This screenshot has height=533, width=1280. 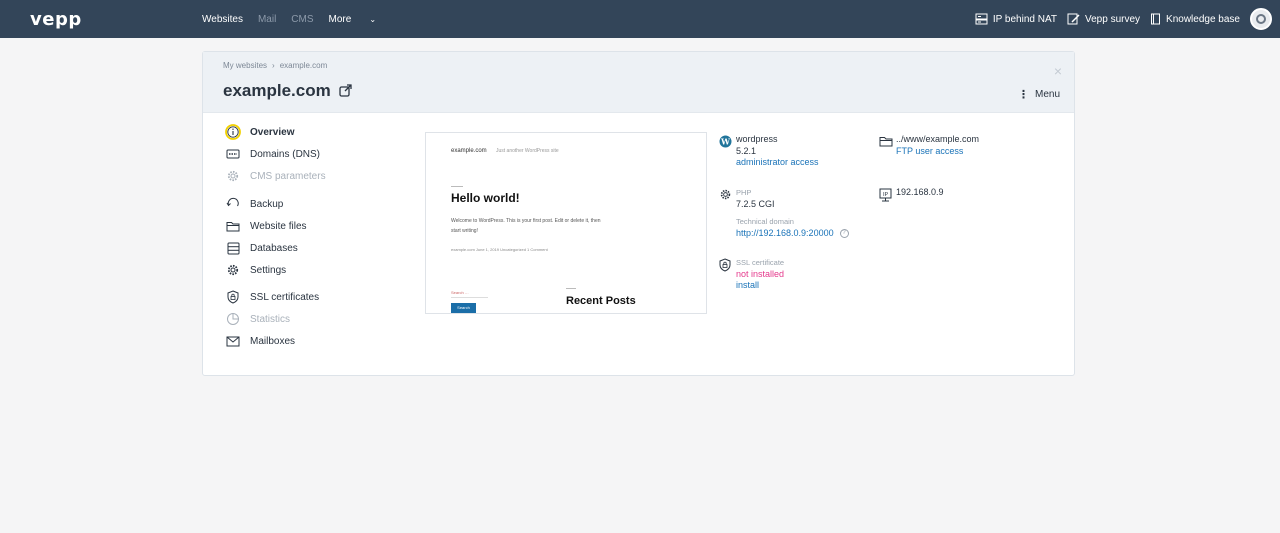 I want to click on ip-behind-nat-label: IP behind NAT, so click(x=1024, y=19).